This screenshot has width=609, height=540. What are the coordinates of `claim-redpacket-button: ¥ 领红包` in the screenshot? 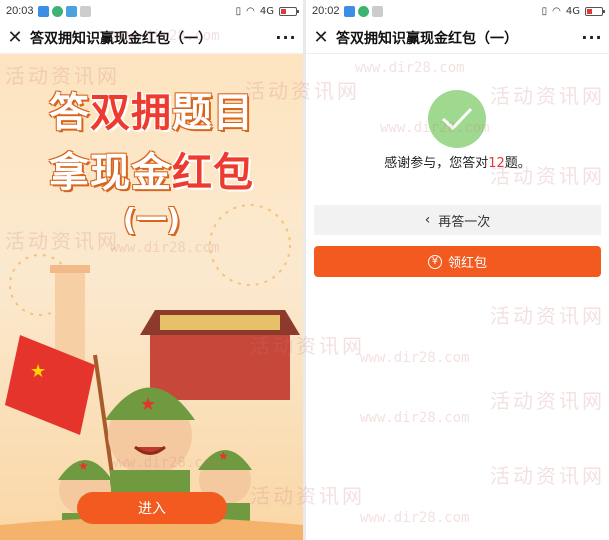 It's located at (457, 261).